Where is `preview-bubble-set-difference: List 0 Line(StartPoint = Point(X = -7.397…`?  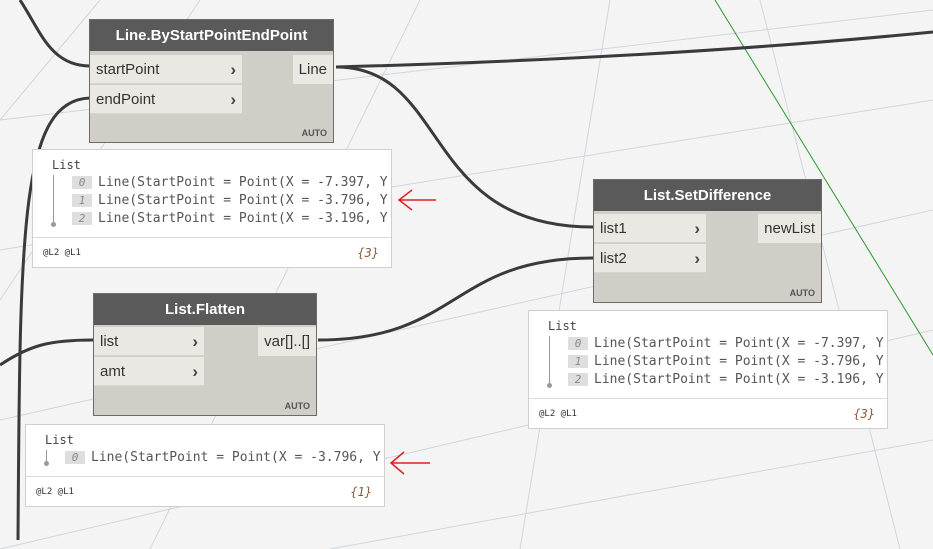
preview-bubble-set-difference: List 0 Line(StartPoint = Point(X = -7.397… is located at coordinates (708, 369).